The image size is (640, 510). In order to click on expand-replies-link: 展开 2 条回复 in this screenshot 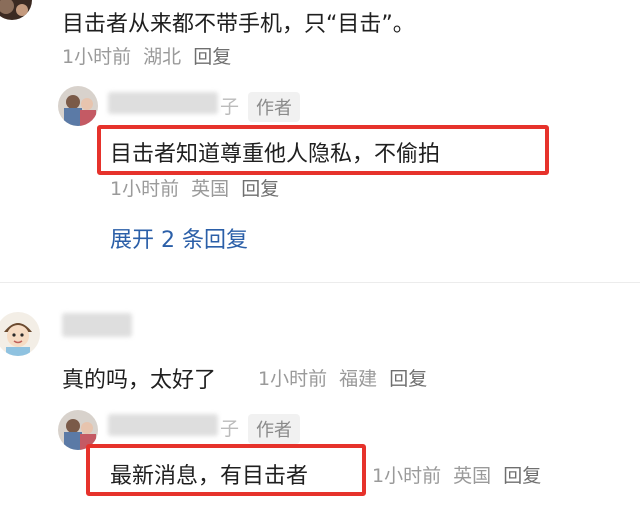, I will do `click(179, 238)`.